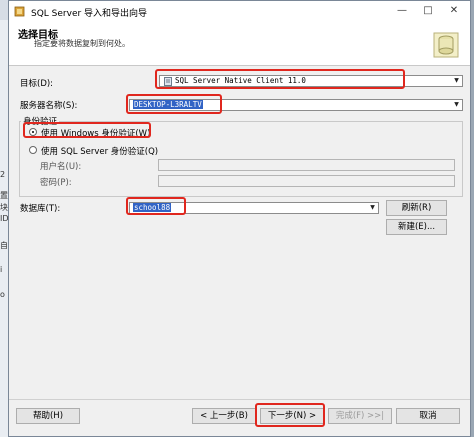 The width and height of the screenshot is (474, 437). What do you see at coordinates (454, 11) in the screenshot?
I see `close-icon: ✕` at bounding box center [454, 11].